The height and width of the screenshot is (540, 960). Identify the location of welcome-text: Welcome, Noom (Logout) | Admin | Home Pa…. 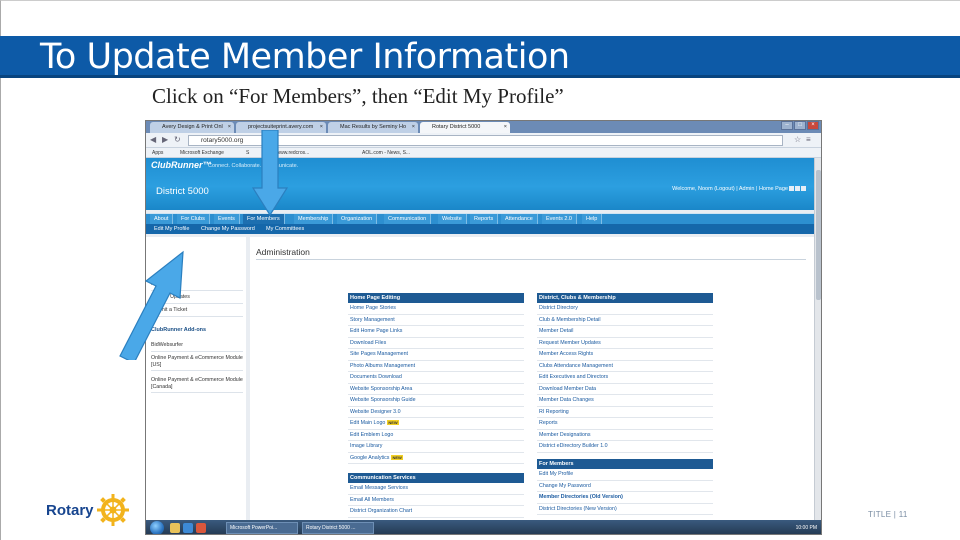
(730, 189).